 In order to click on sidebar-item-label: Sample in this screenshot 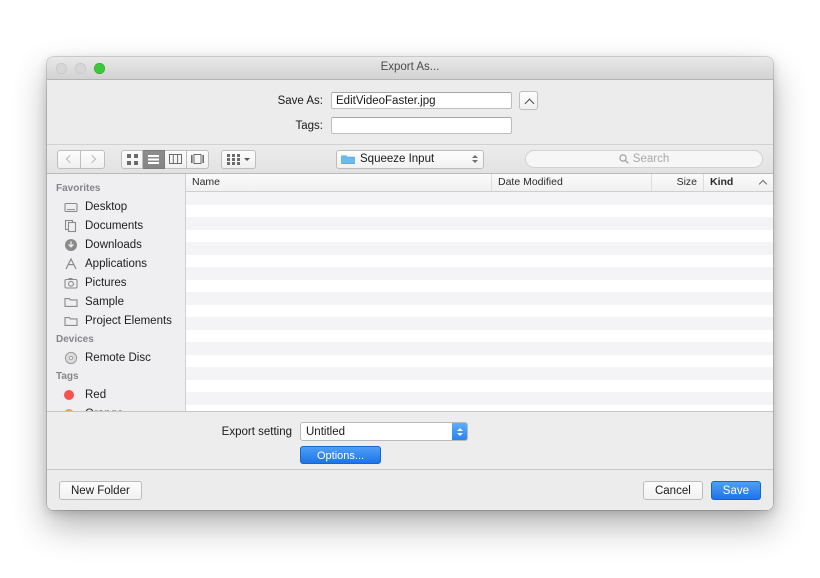, I will do `click(104, 301)`.